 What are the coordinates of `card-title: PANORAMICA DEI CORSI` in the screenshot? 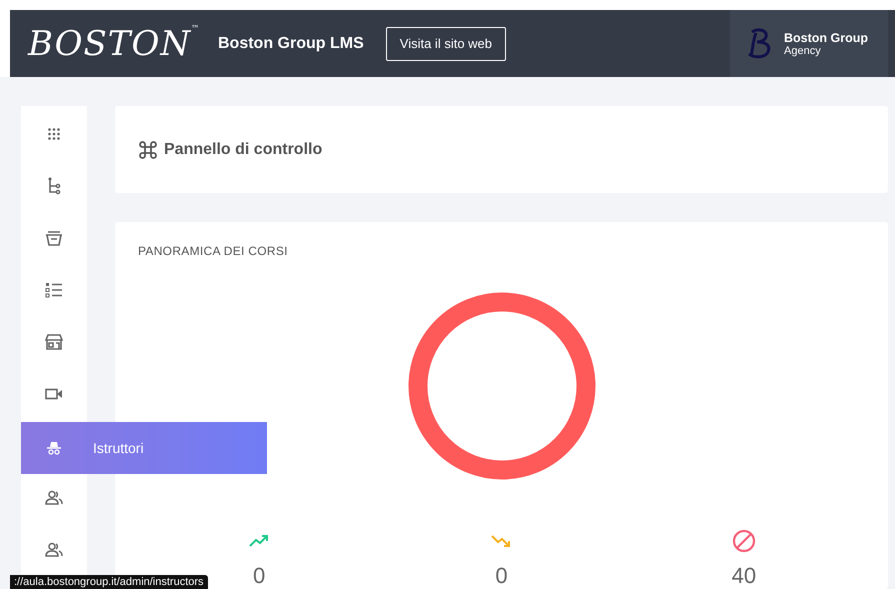 It's located at (213, 251).